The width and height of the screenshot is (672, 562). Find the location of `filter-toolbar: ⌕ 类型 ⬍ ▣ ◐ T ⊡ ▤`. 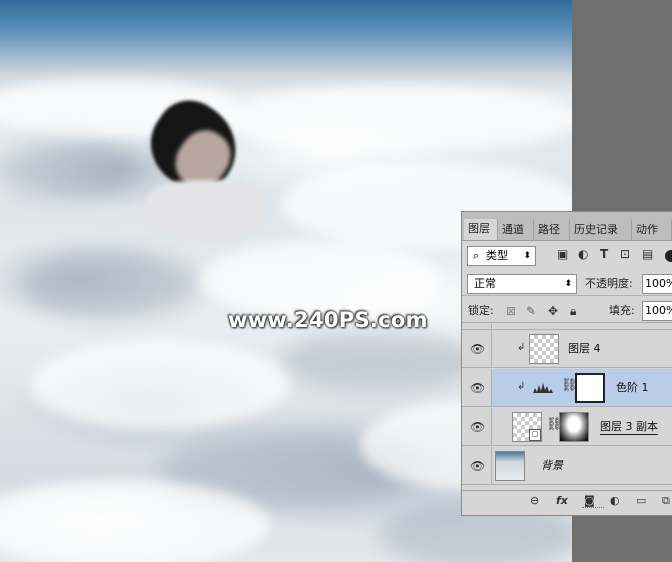

filter-toolbar: ⌕ 类型 ⬍ ▣ ◐ T ⊡ ▤ is located at coordinates (567, 257).